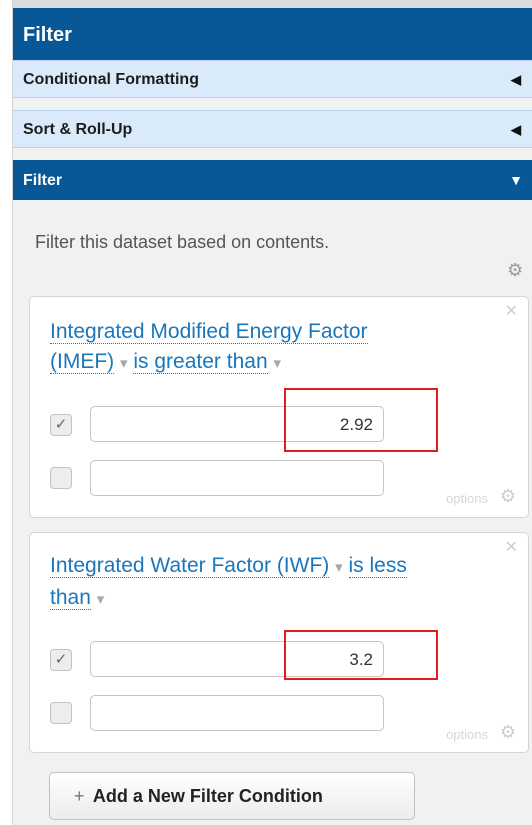  I want to click on plus-icon: +, so click(79, 796).